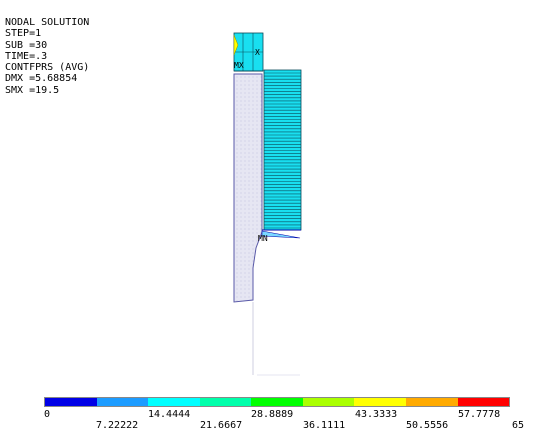  I want to click on legend-tick-4: 28.8889, so click(272, 414).